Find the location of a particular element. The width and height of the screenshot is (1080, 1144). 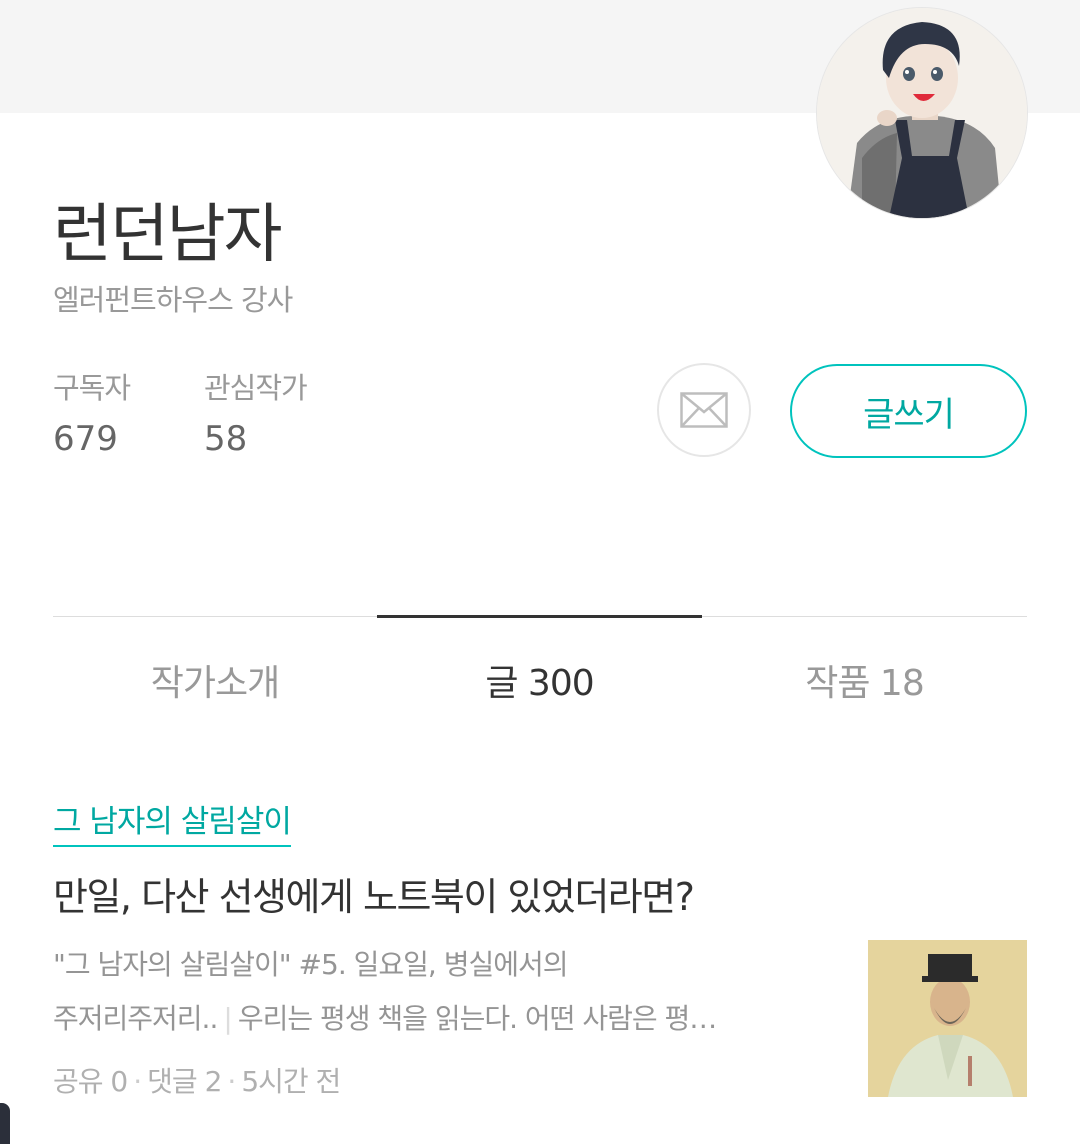

subscribers-label: 구독자 is located at coordinates (92, 388).